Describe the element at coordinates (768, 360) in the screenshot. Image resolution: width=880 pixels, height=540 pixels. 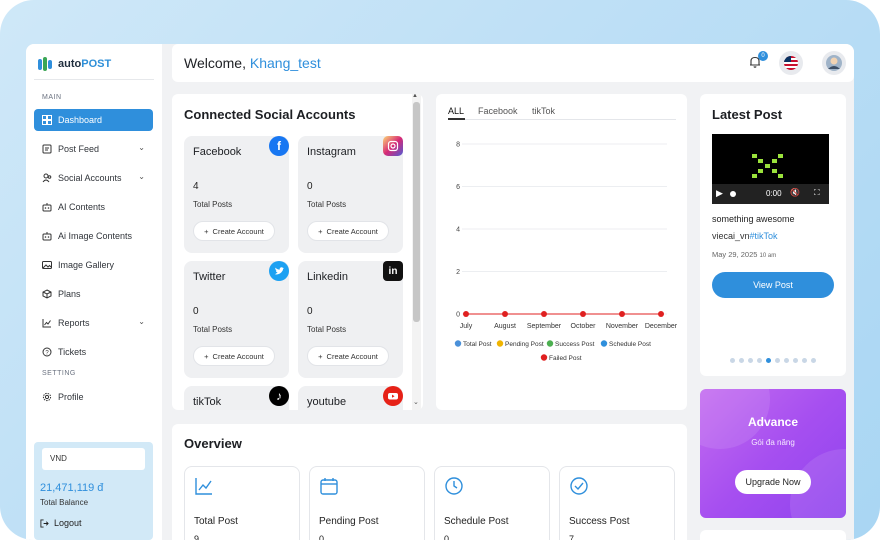
I see `carousel-dot-active` at that location.